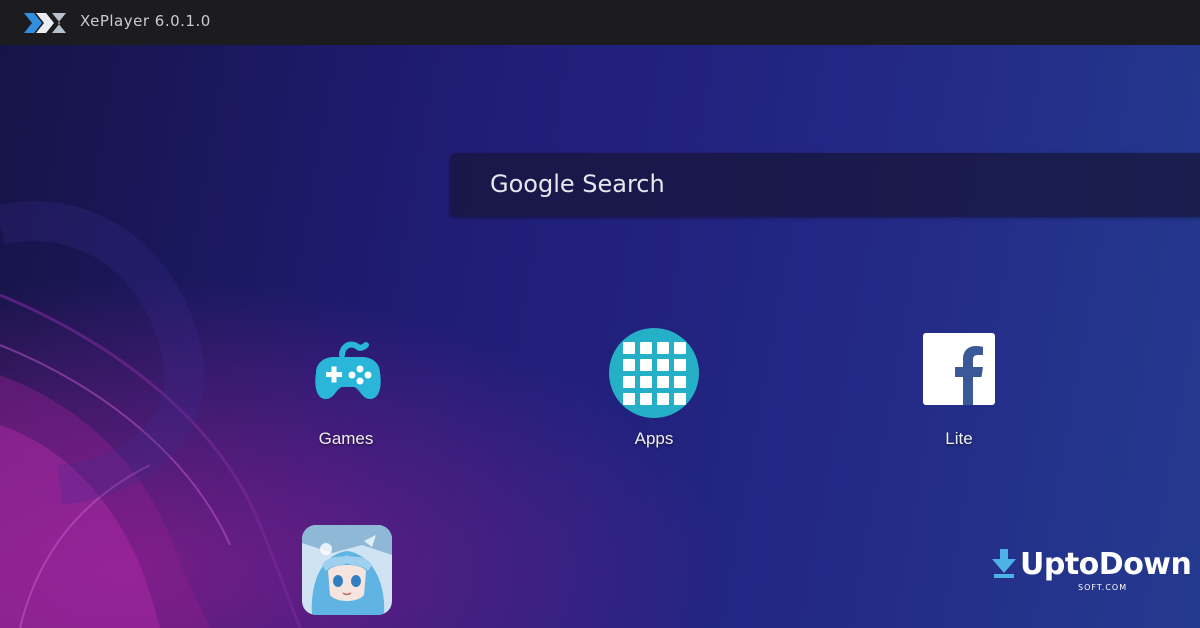  I want to click on app-drawer-icon, so click(654, 373).